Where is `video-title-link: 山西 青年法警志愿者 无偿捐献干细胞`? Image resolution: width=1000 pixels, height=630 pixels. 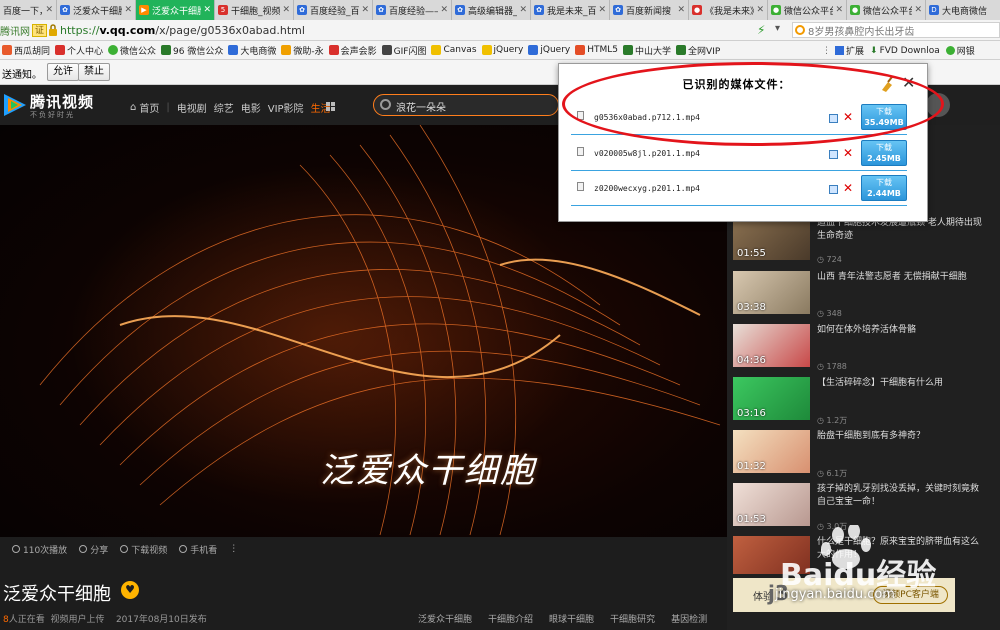
video-title-link: 山西 青年法警志愿者 无偿捐献干细胞 is located at coordinates (902, 277).